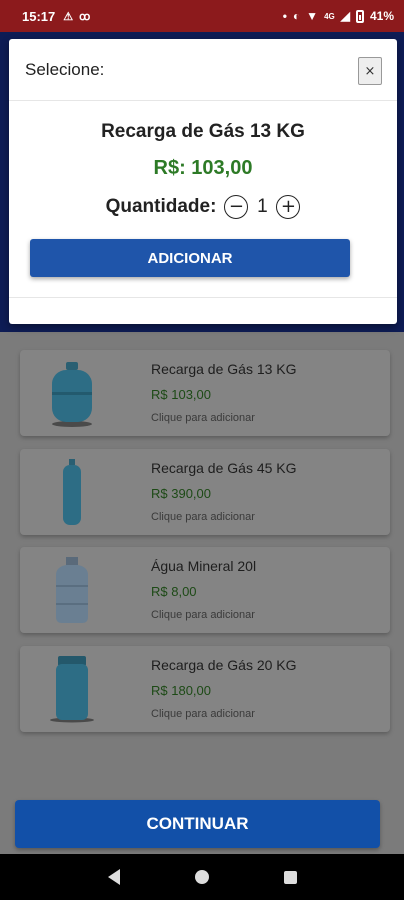 The height and width of the screenshot is (900, 404). Describe the element at coordinates (190, 258) in the screenshot. I see `add-button: ADICIONAR` at that location.